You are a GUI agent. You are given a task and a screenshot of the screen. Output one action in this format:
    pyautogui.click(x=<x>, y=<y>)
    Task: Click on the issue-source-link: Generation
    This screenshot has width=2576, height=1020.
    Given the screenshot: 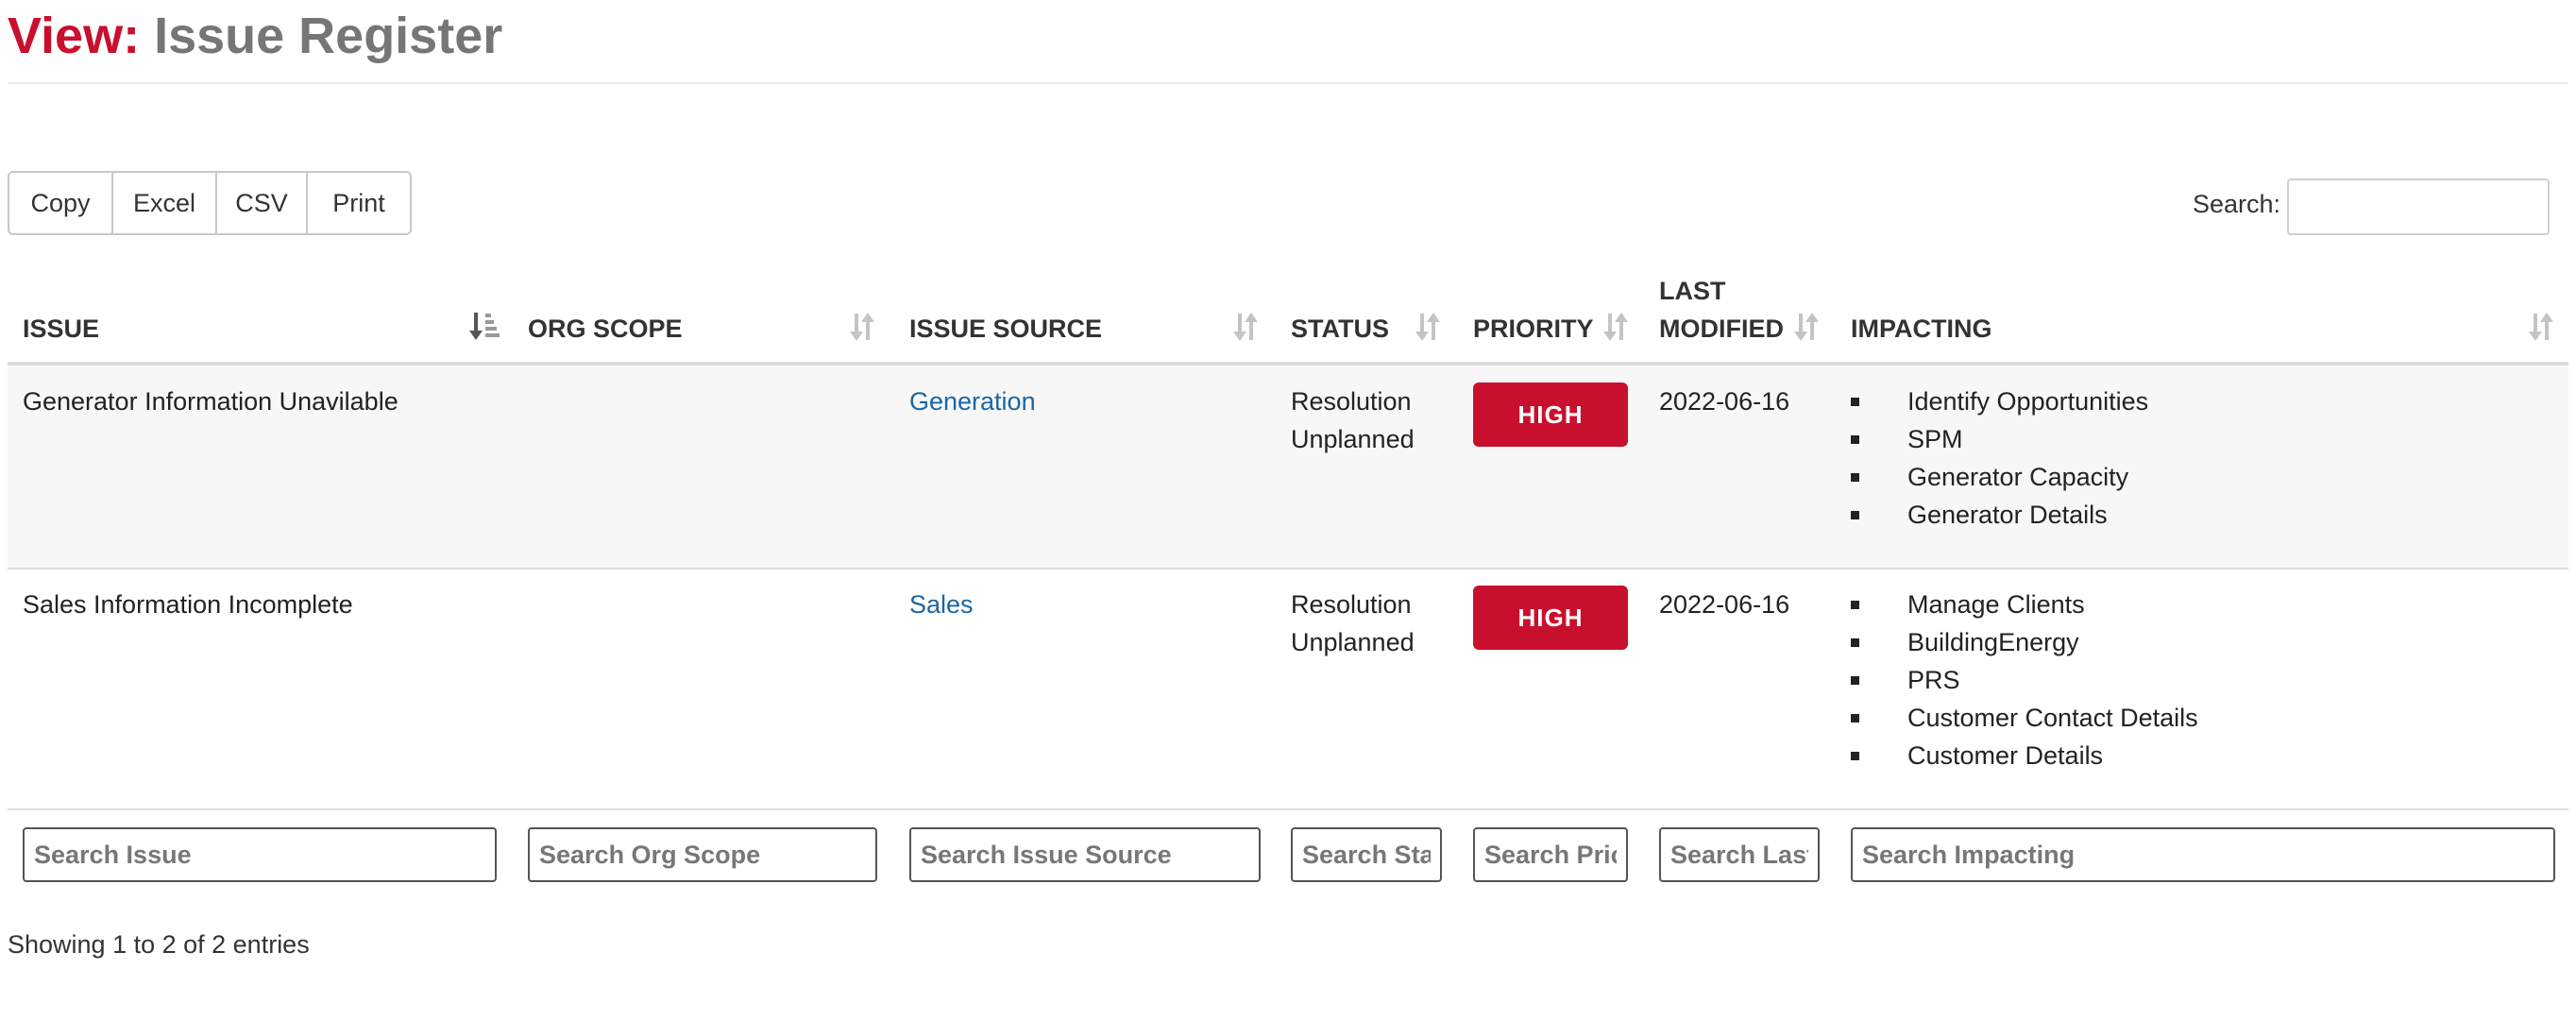 What is the action you would take?
    pyautogui.click(x=972, y=401)
    